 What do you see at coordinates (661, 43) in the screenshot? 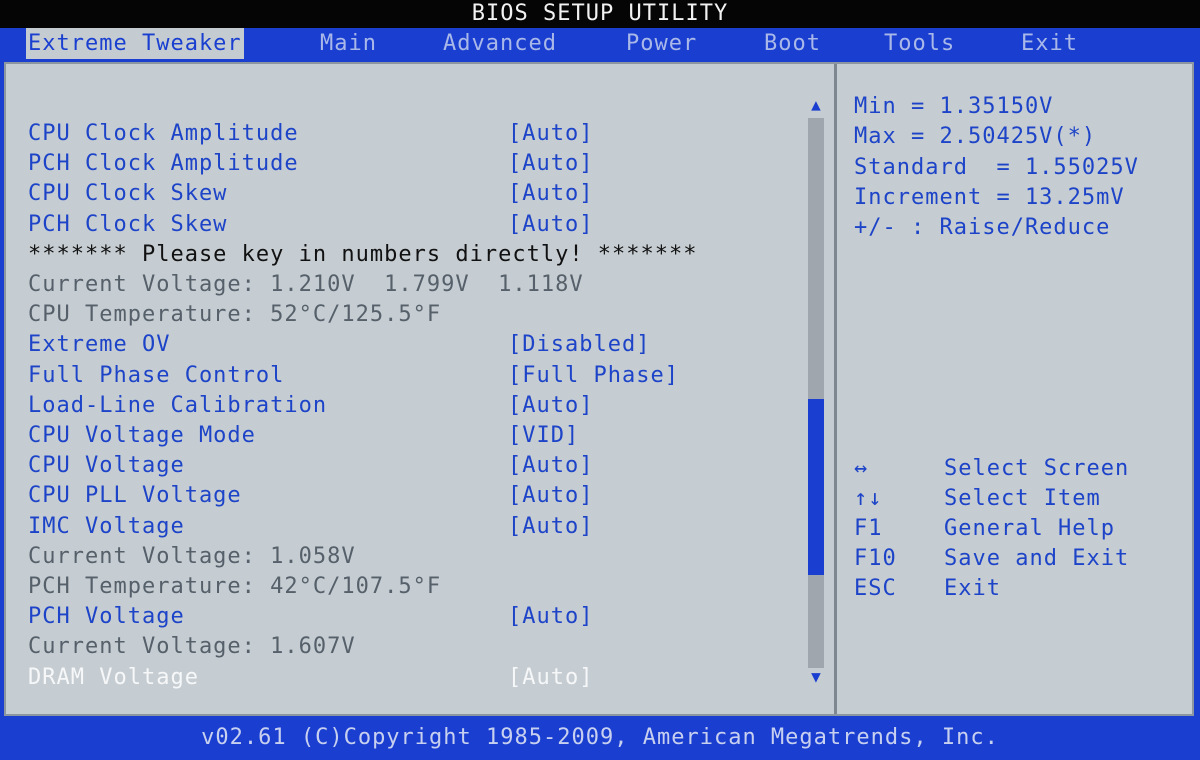
I see `tab-power: Power` at bounding box center [661, 43].